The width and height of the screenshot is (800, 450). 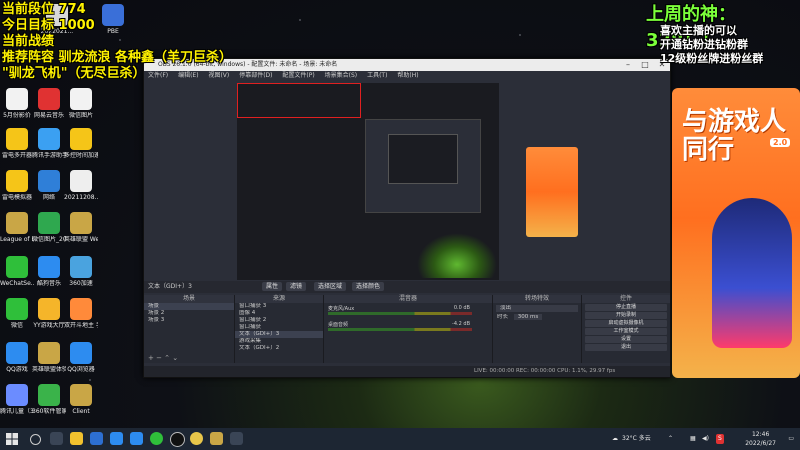 What do you see at coordinates (49, 357) in the screenshot?
I see `desktop-icon: 英雄联盟体验服` at bounding box center [49, 357].